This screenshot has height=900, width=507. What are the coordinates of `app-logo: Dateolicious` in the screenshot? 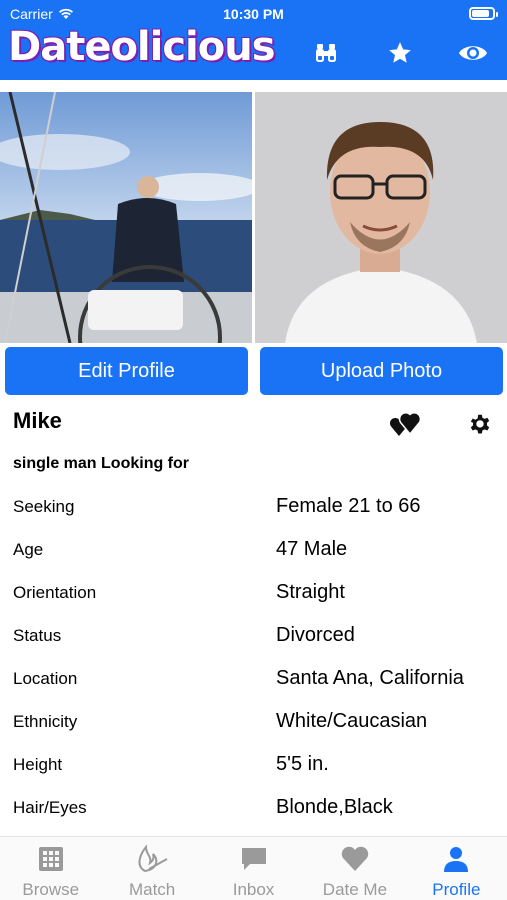 It's located at (142, 47).